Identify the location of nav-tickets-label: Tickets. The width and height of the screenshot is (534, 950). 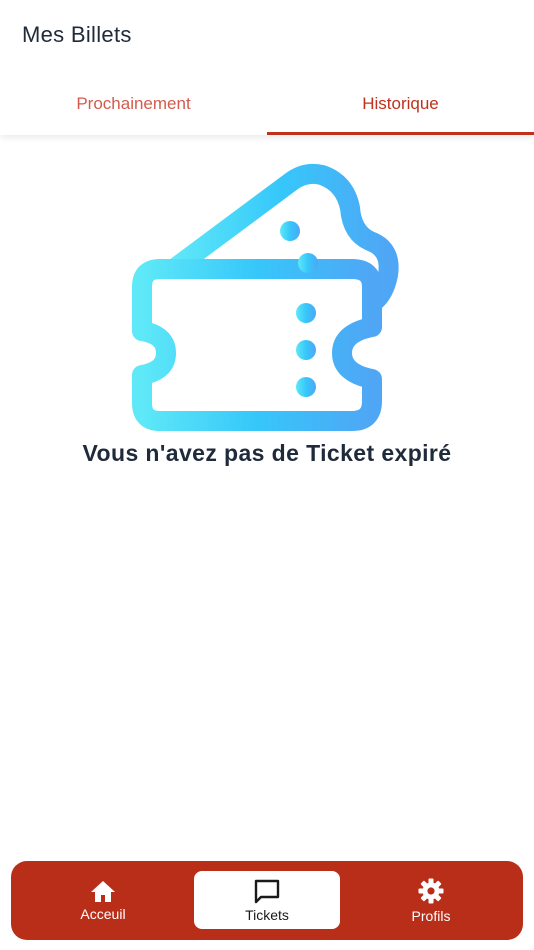
(267, 914).